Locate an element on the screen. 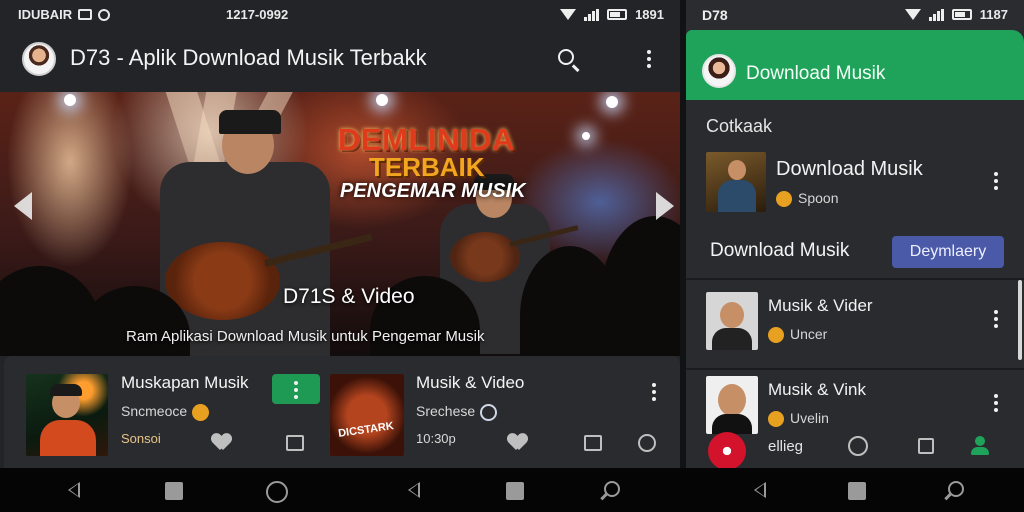 The width and height of the screenshot is (1024, 512). status-carrier: IDUBAIR is located at coordinates (45, 14).